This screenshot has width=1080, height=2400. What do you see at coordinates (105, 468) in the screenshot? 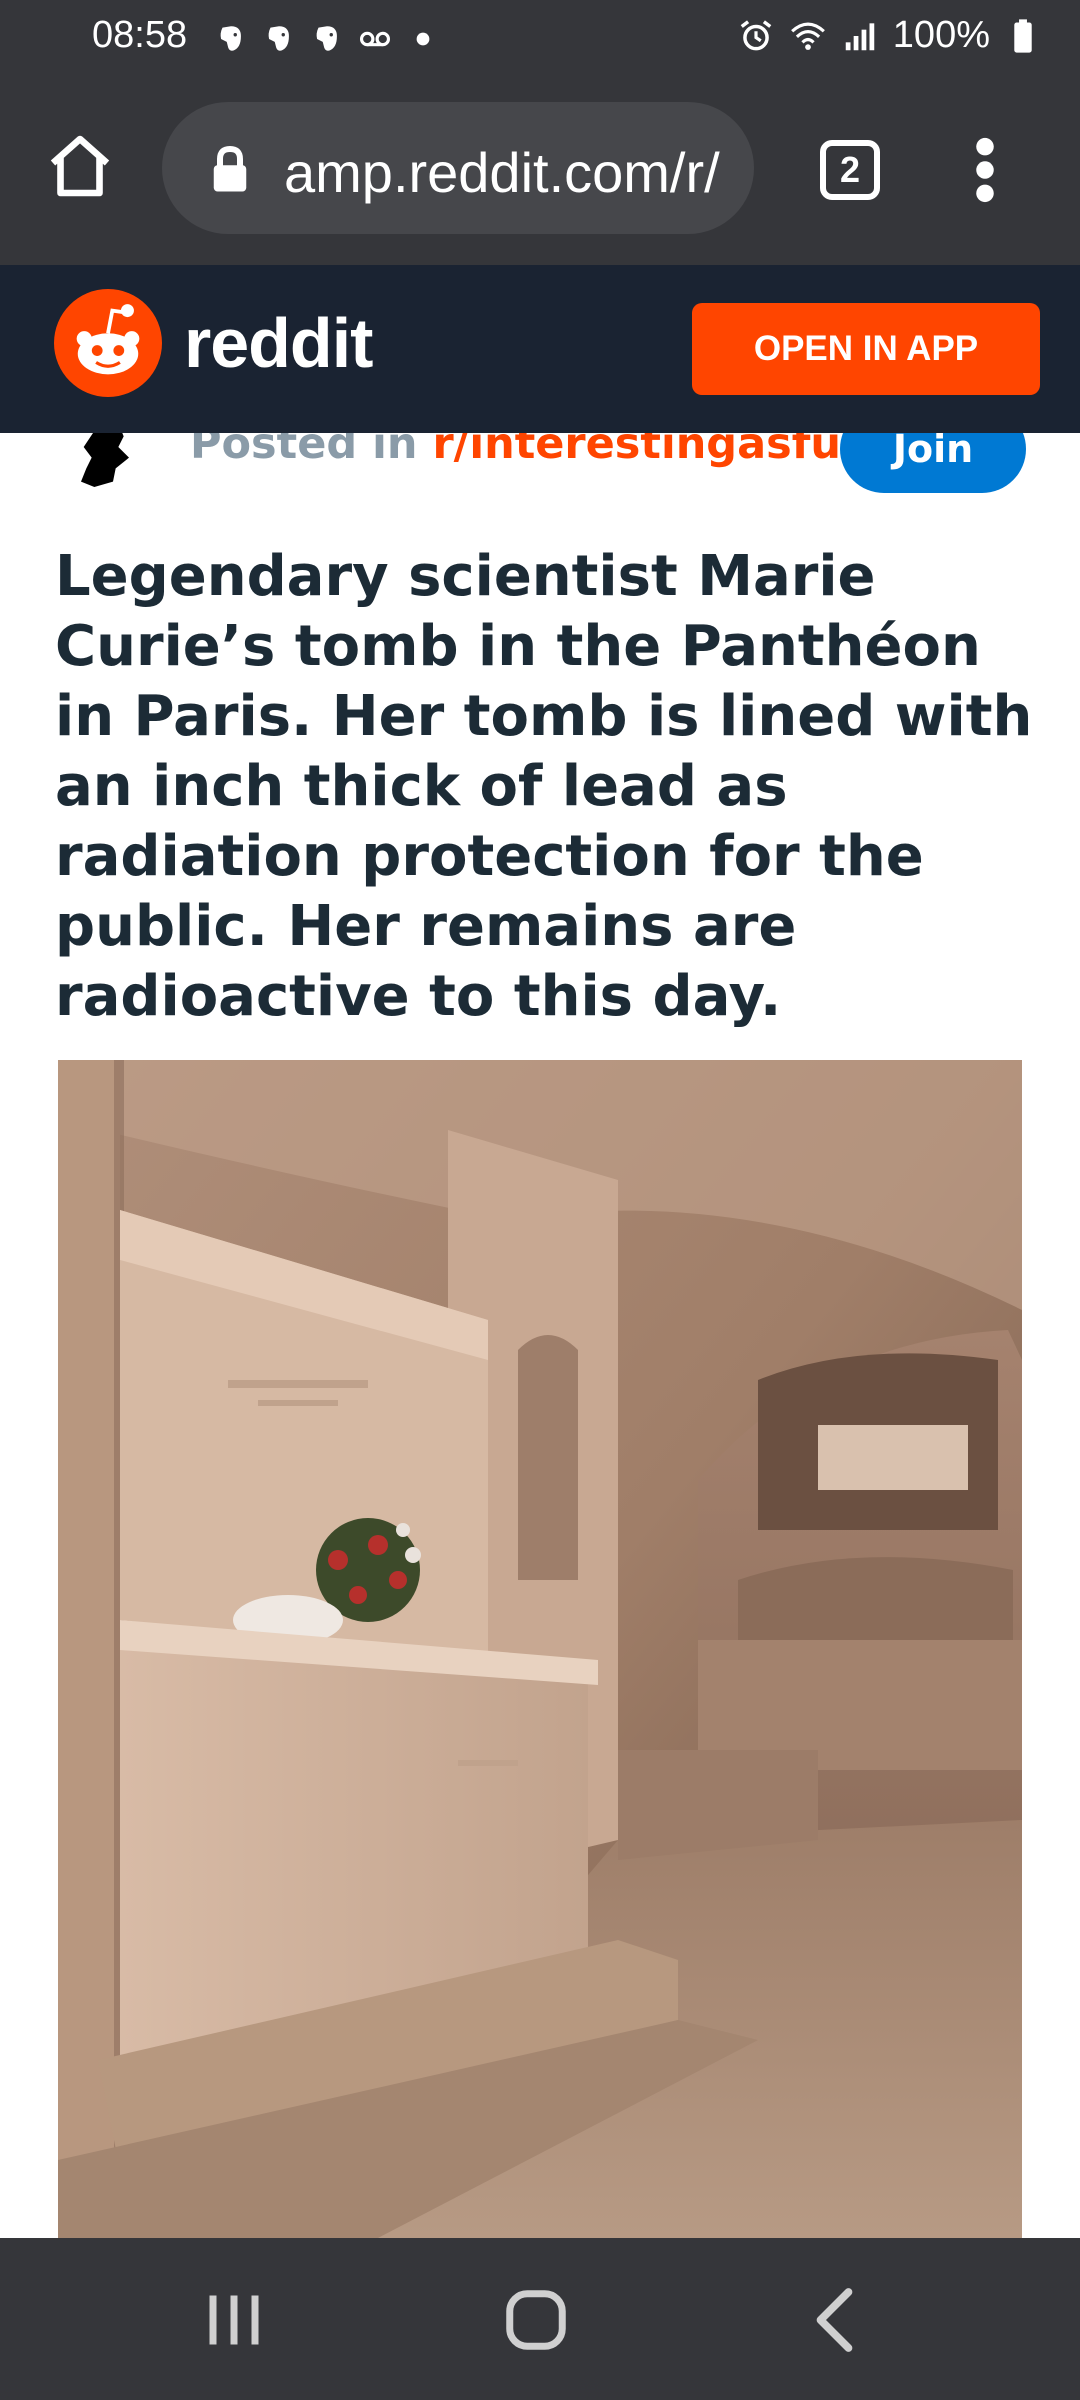
I see `avatar` at bounding box center [105, 468].